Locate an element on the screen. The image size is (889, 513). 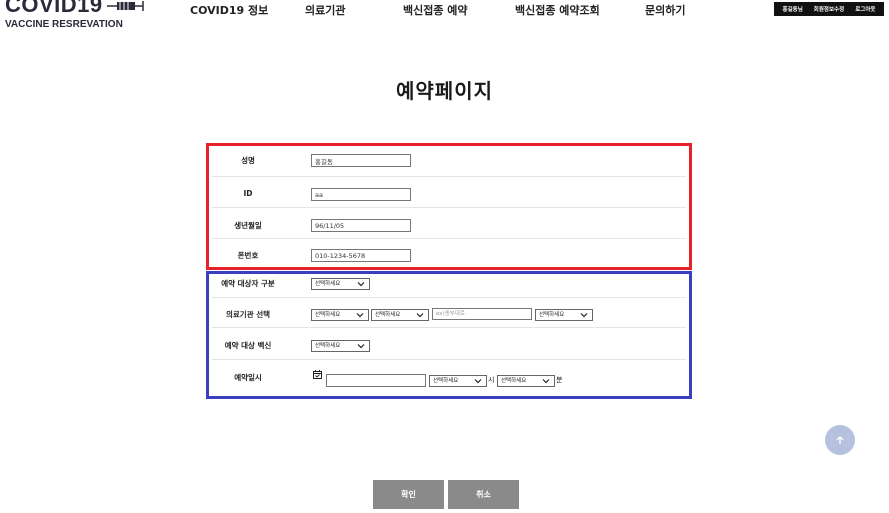
facility-row: 의료기관 선택 선택하세요 선택하세요 선택하세요 is located at coordinates (449, 313).